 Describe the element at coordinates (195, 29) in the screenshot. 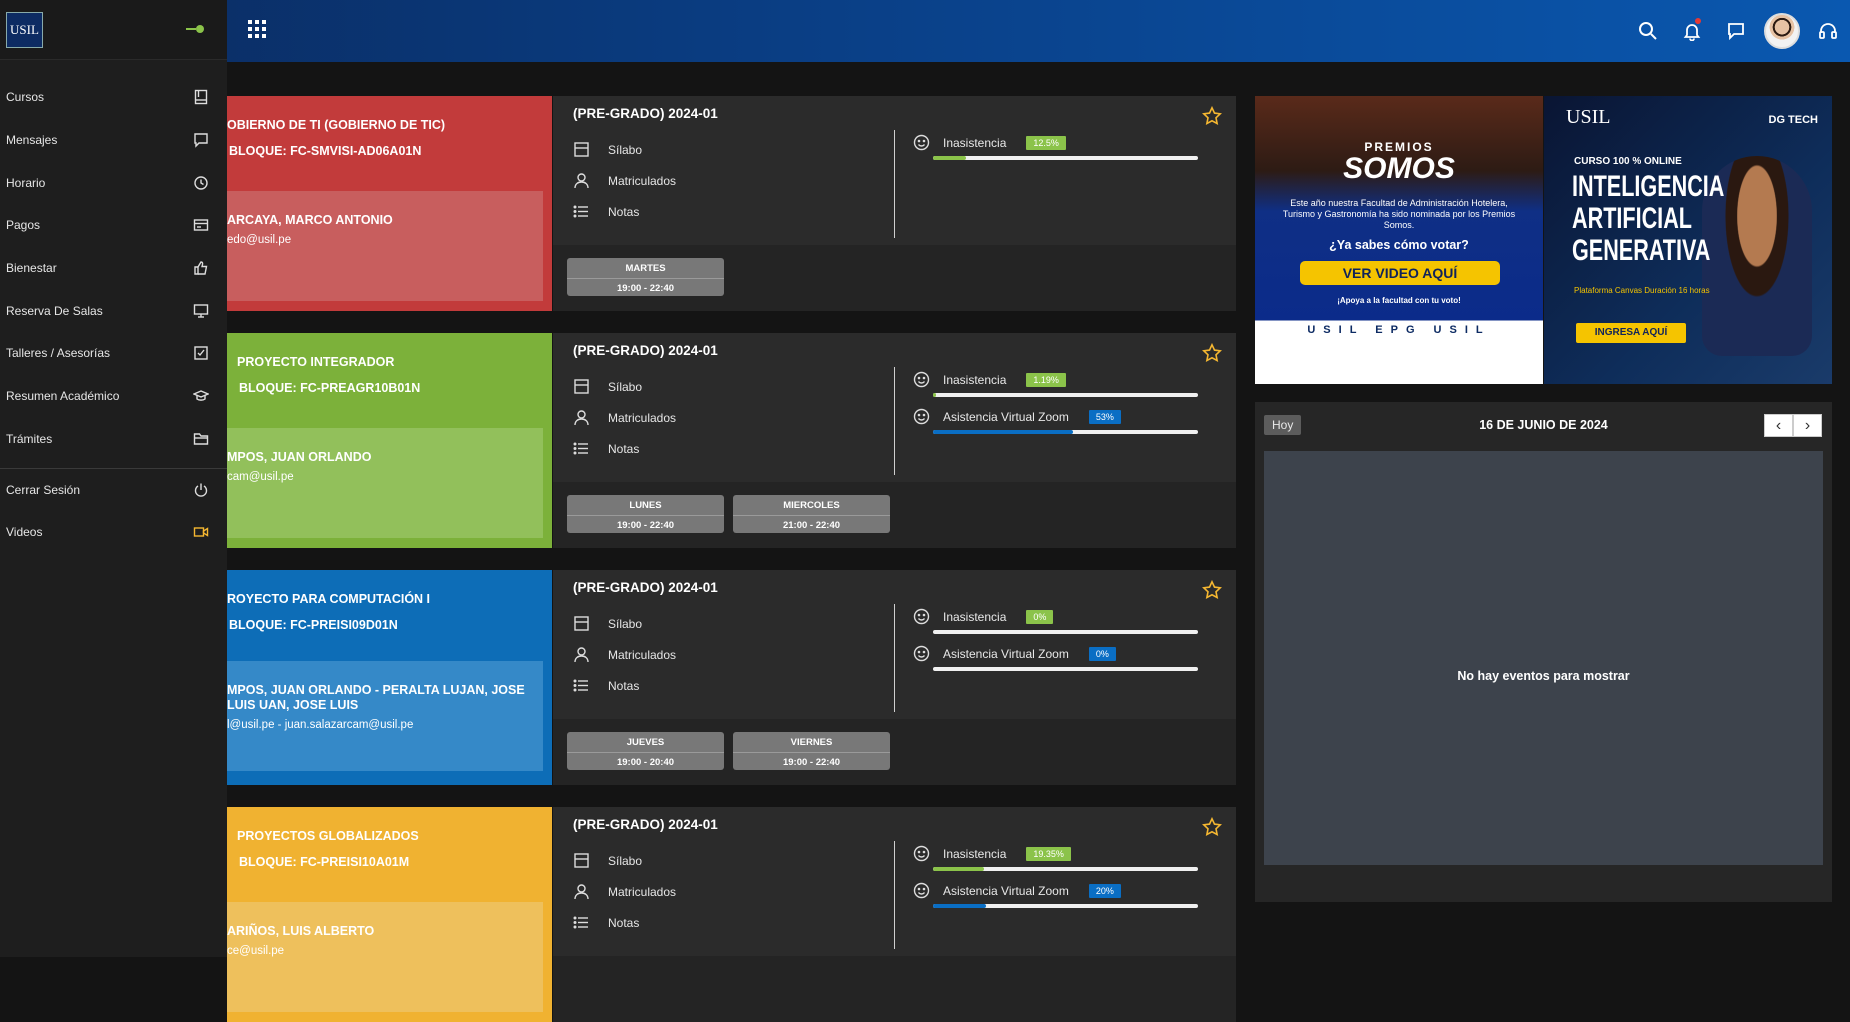

I see `sidebar-toggle-icon` at that location.